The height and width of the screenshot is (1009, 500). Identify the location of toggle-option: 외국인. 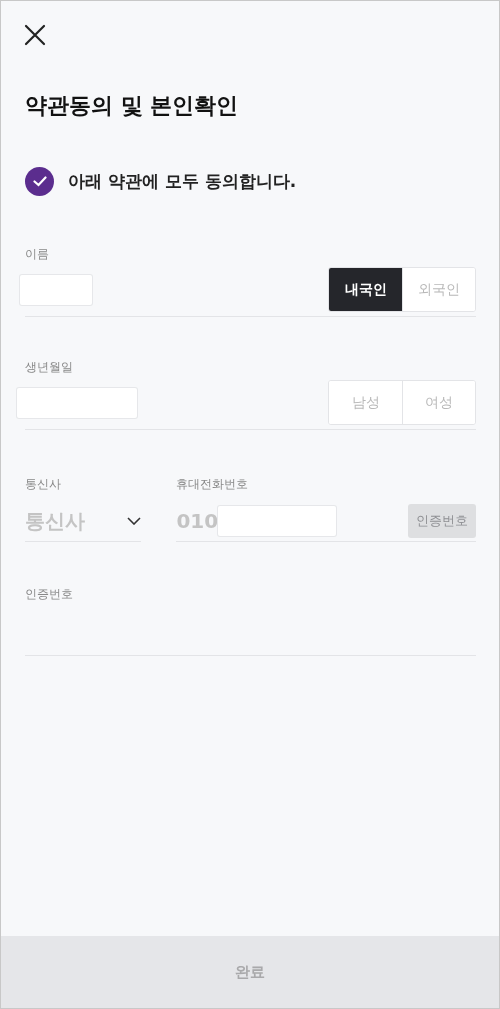
(438, 289).